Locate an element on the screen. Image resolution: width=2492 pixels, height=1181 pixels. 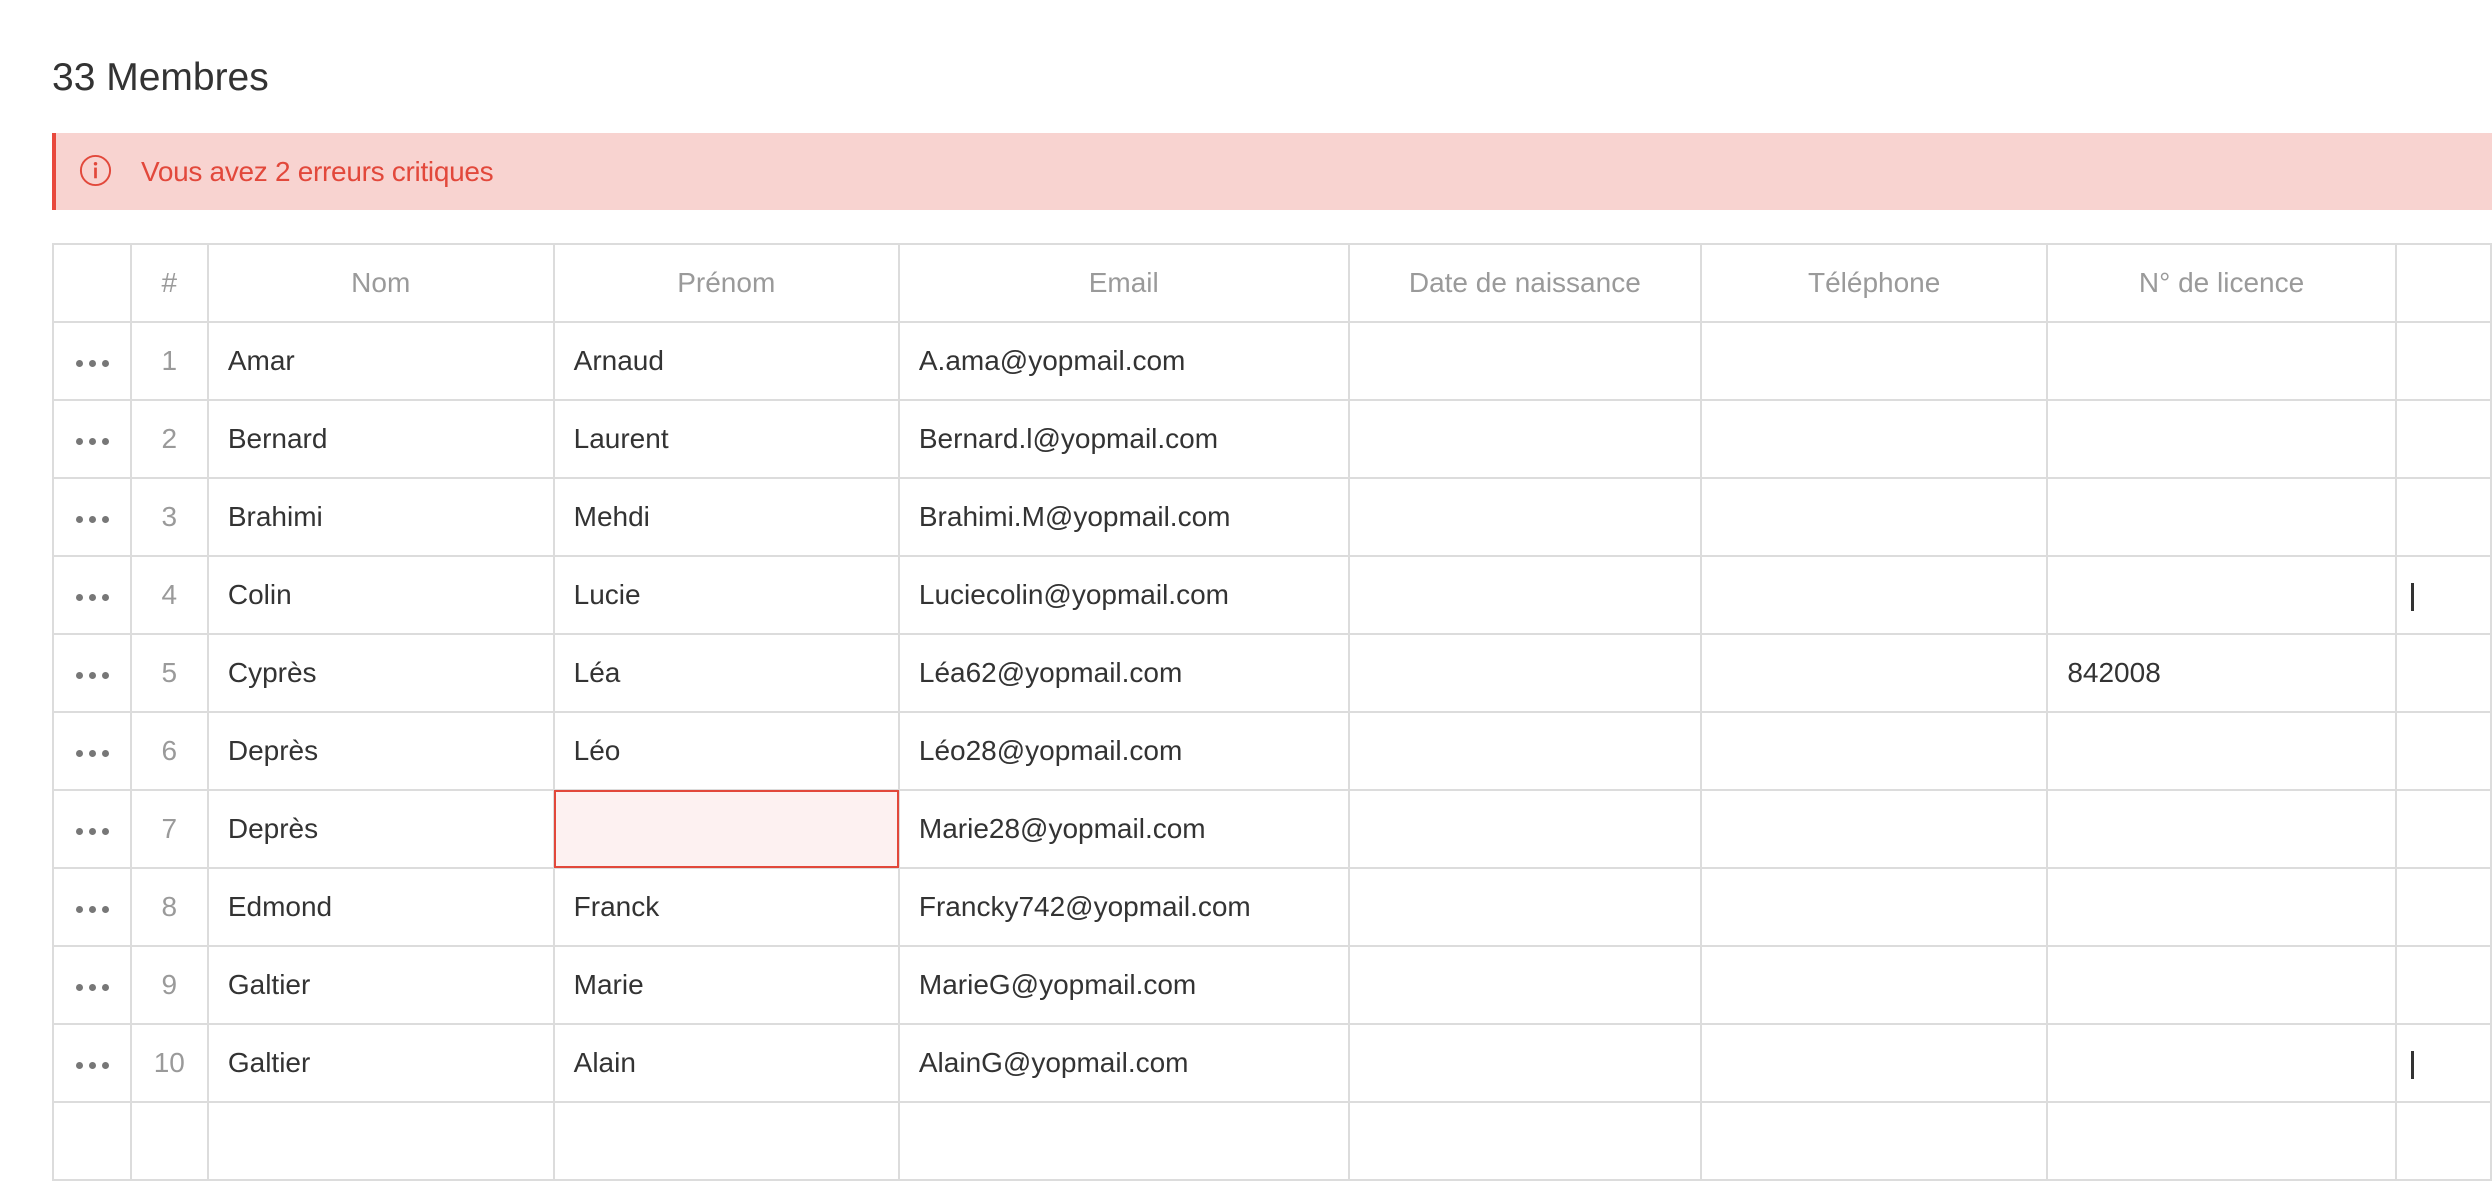
cell-prenom: Laurent is located at coordinates (726, 439).